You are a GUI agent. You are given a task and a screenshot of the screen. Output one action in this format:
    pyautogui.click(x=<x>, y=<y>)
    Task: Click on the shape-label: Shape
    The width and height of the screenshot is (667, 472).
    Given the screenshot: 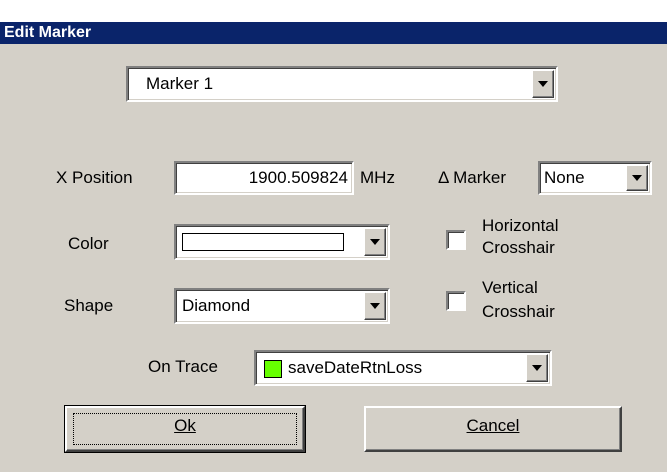 What is the action you would take?
    pyautogui.click(x=89, y=305)
    